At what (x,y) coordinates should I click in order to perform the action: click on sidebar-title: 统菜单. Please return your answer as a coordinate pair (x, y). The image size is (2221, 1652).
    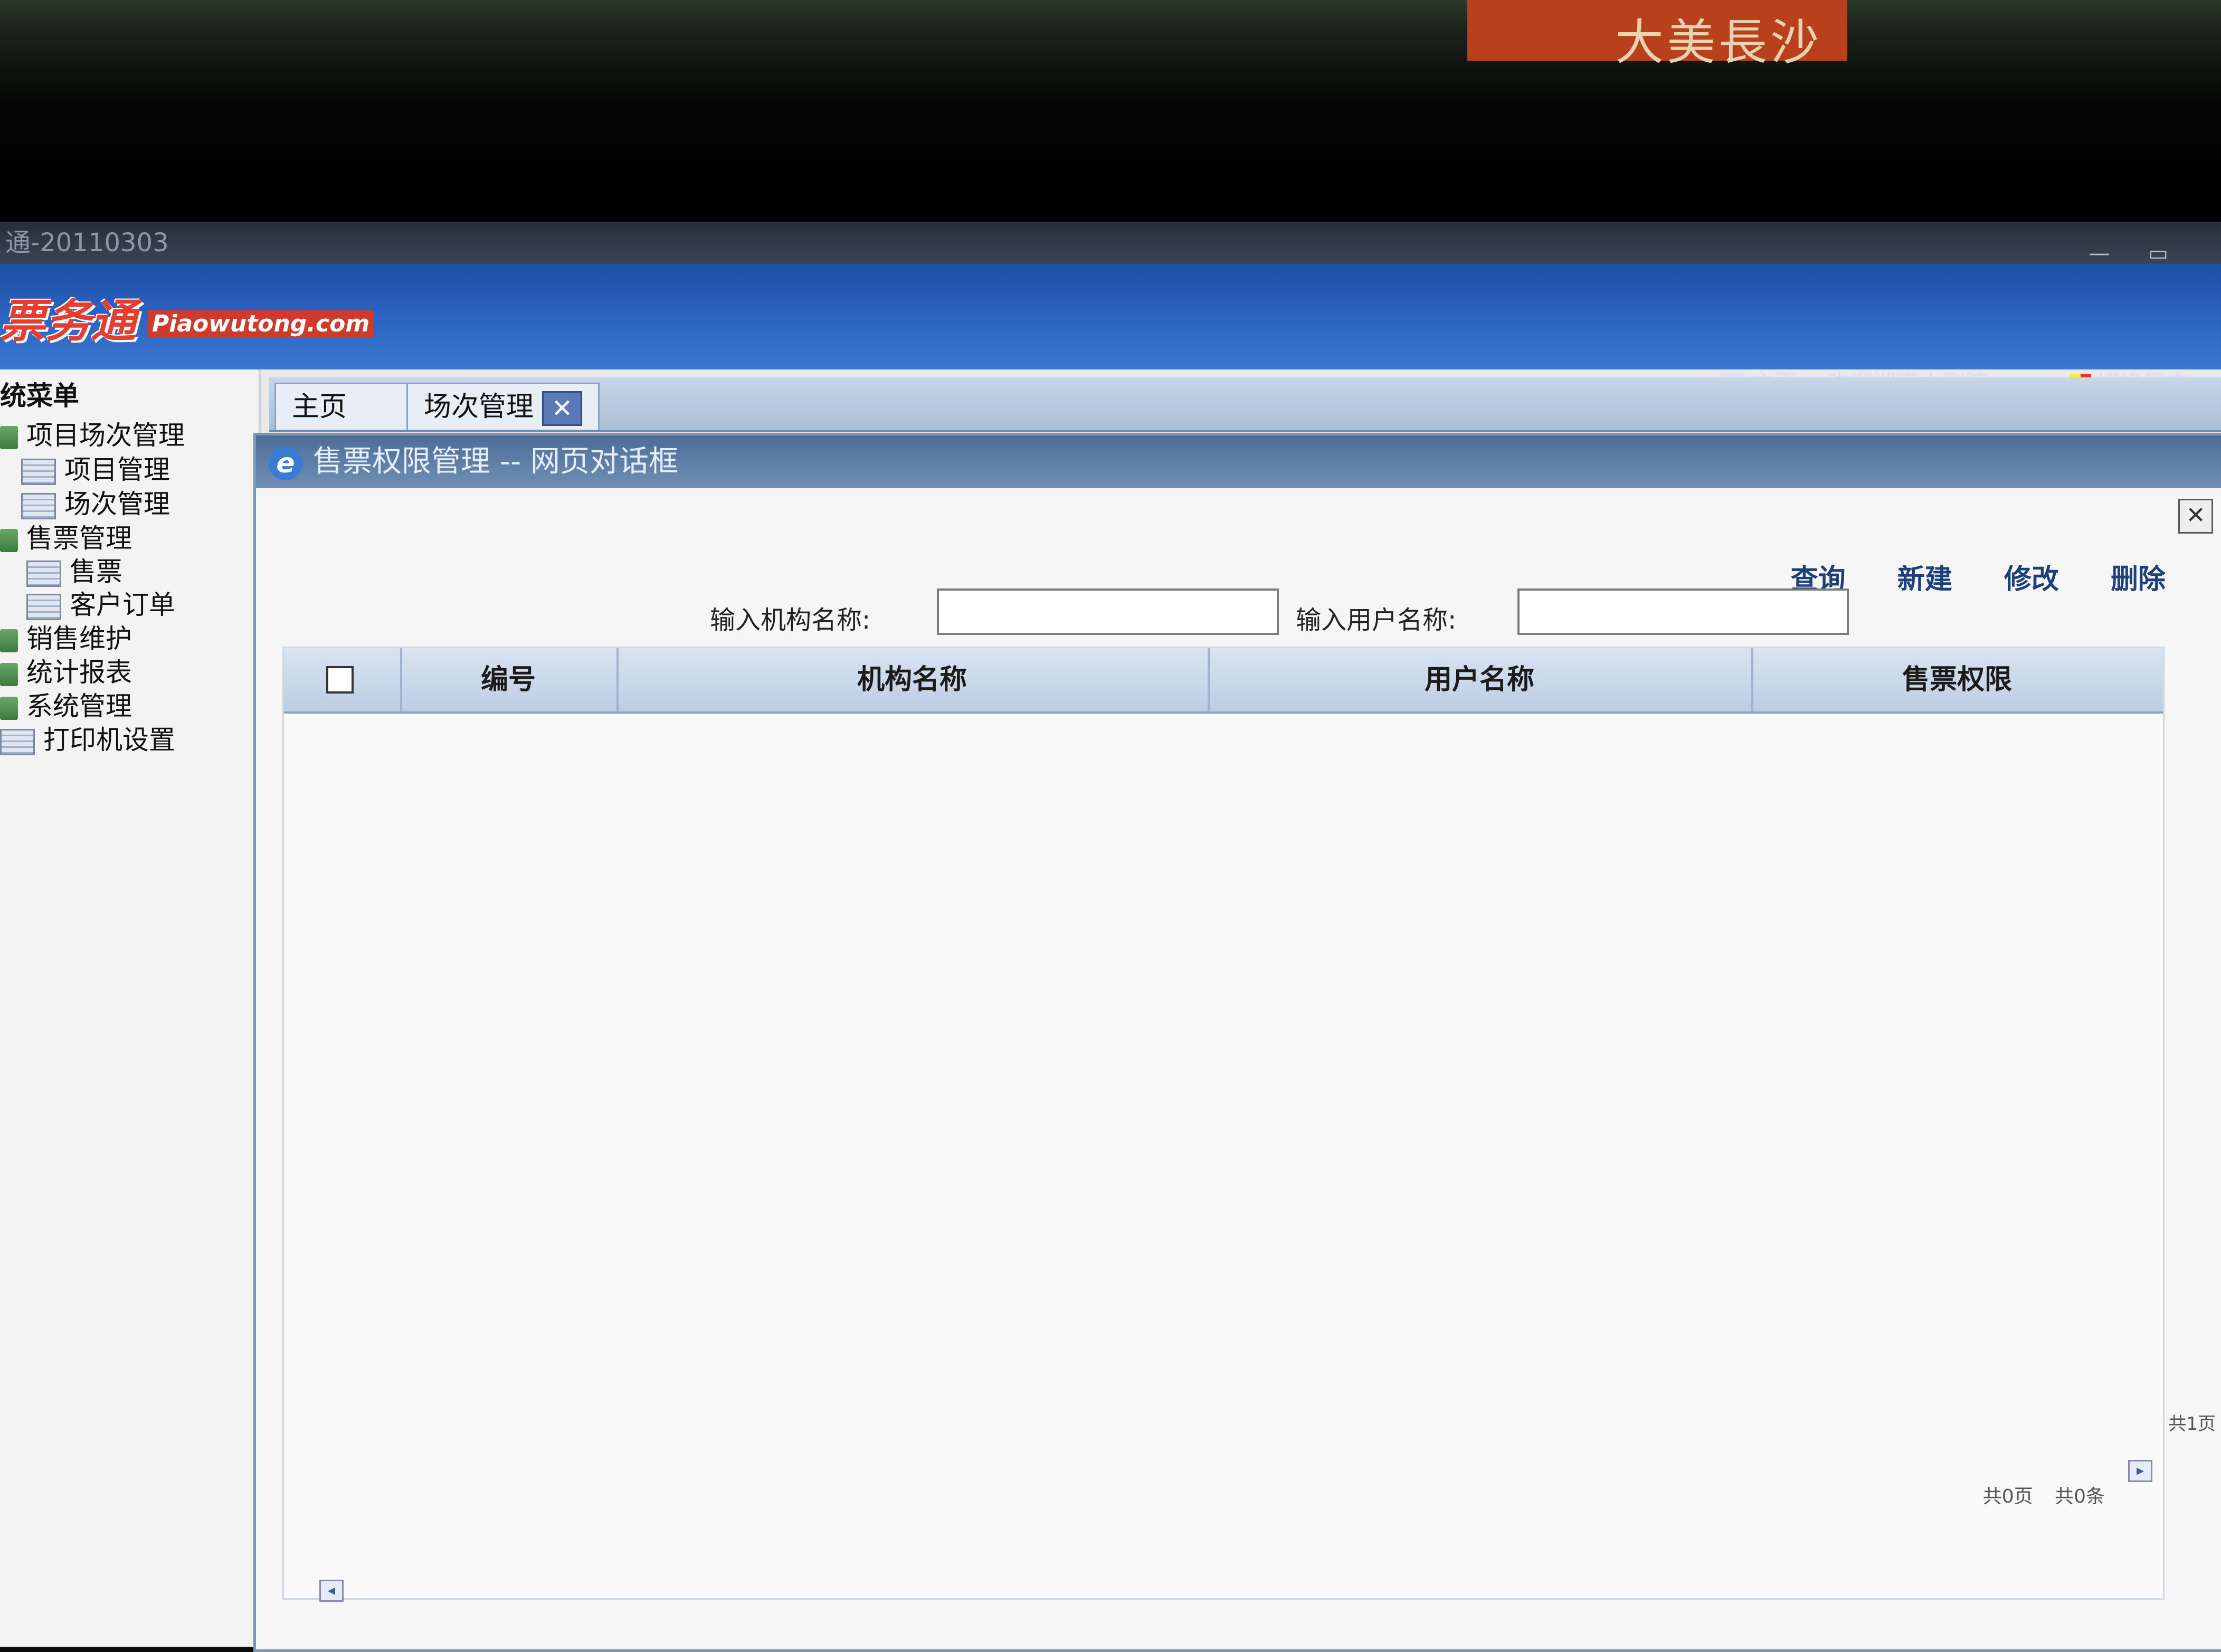
    Looking at the image, I should click on (39, 396).